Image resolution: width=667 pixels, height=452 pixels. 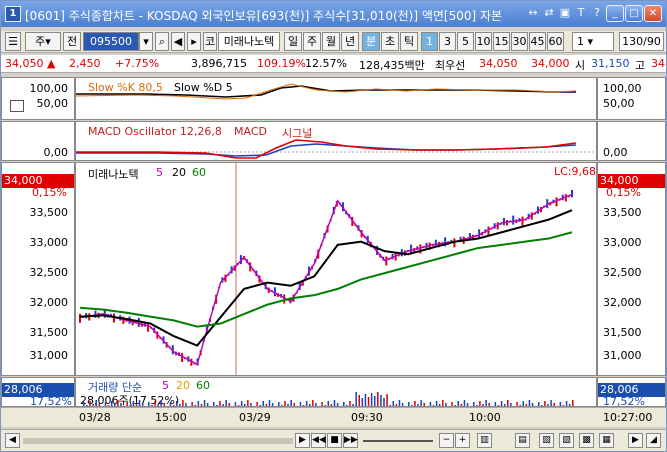 What do you see at coordinates (462, 440) in the screenshot?
I see `plus-button: +` at bounding box center [462, 440].